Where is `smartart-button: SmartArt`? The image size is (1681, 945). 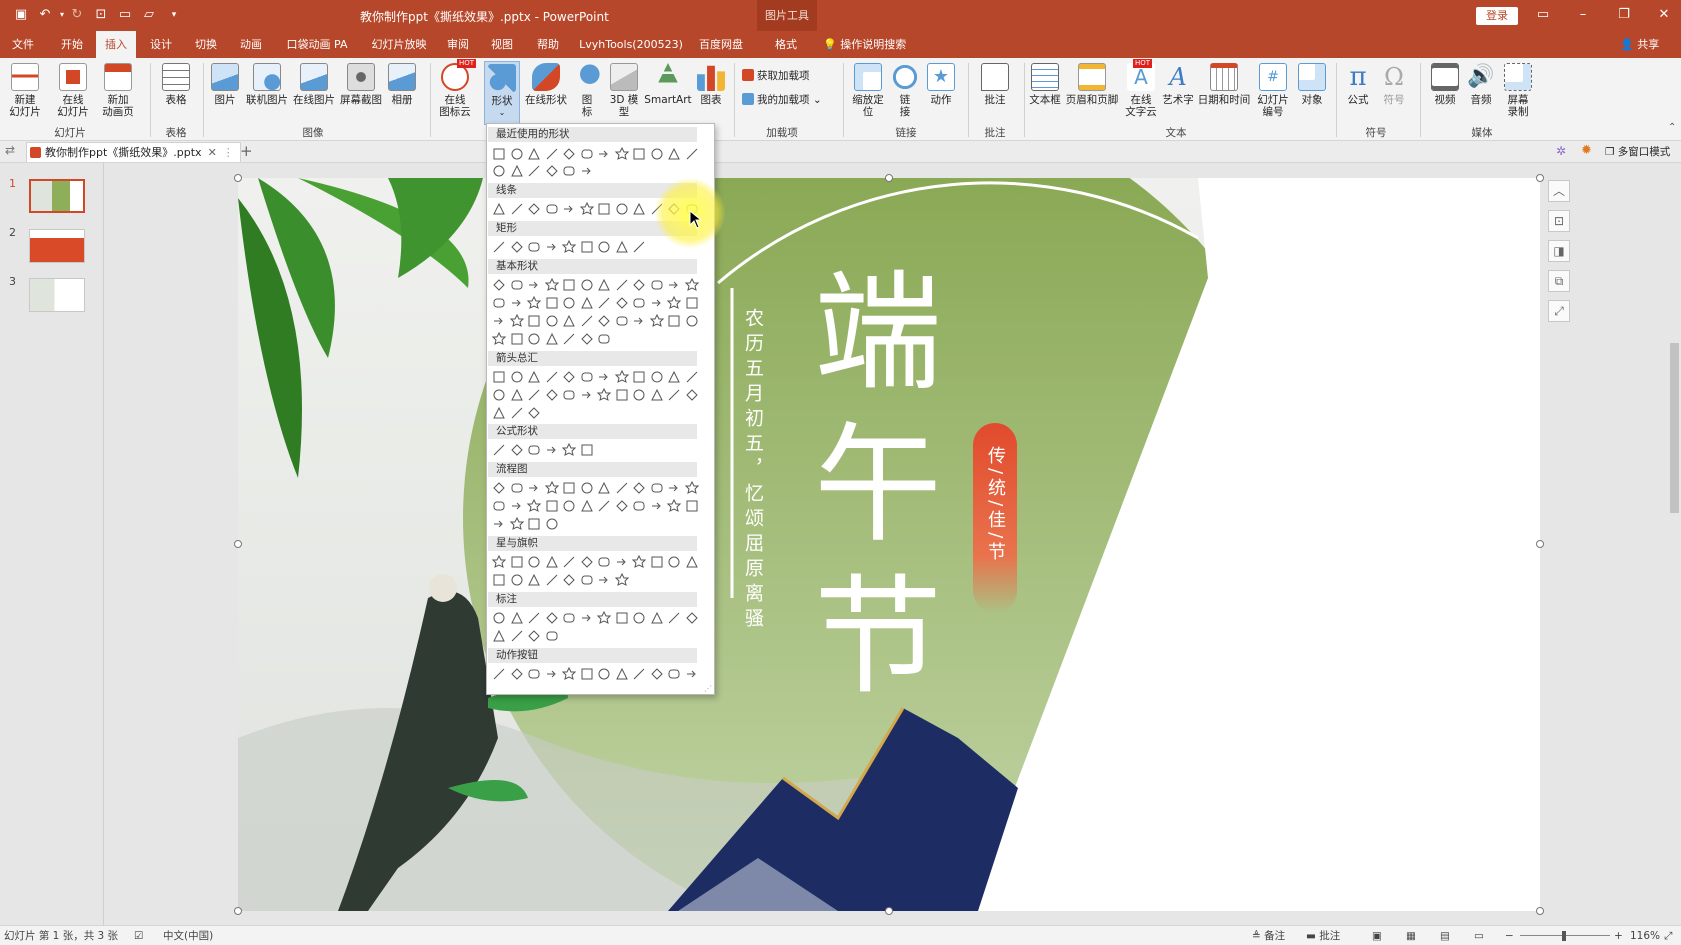 smartart-button: SmartArt is located at coordinates (668, 93).